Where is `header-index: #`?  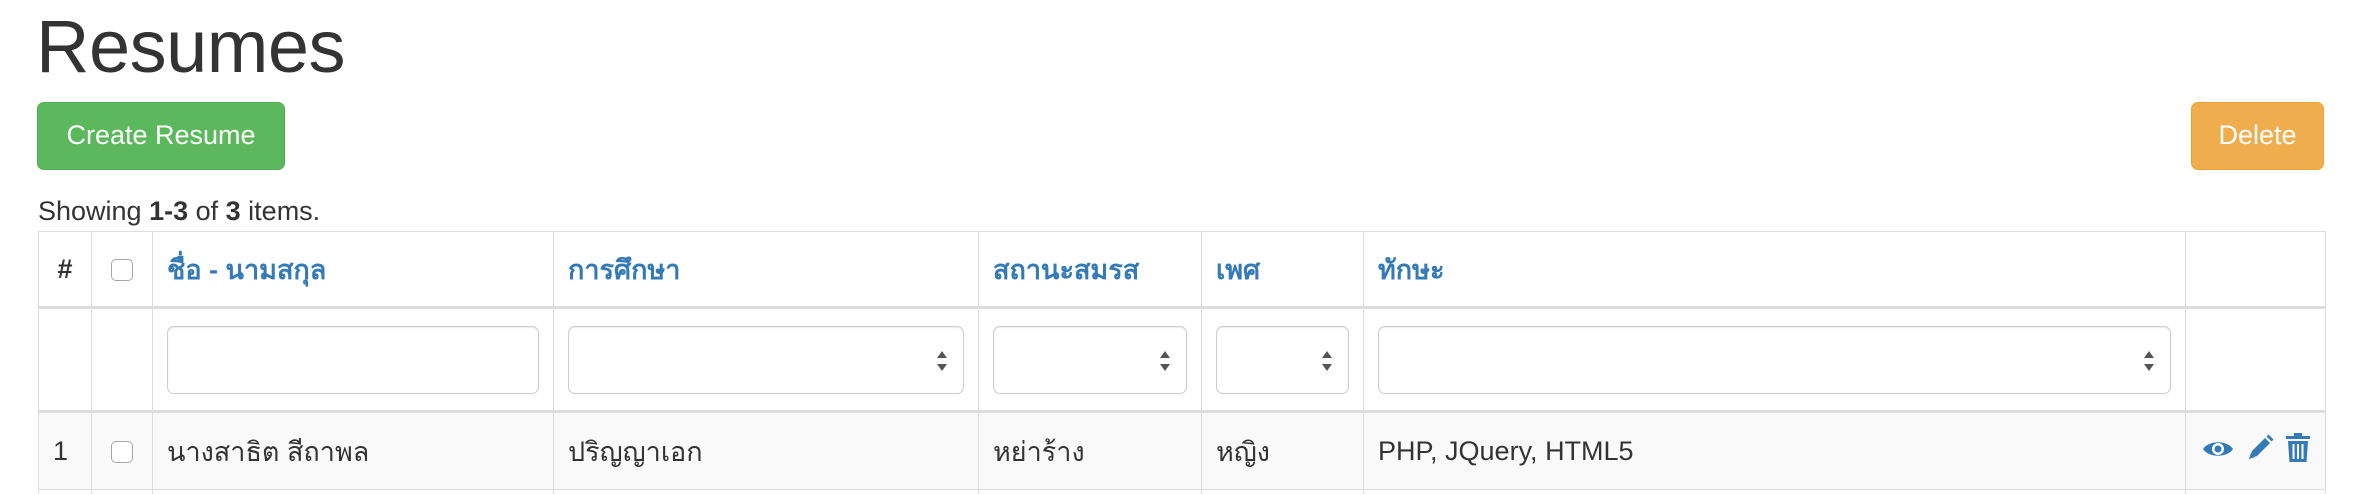 header-index: # is located at coordinates (65, 270).